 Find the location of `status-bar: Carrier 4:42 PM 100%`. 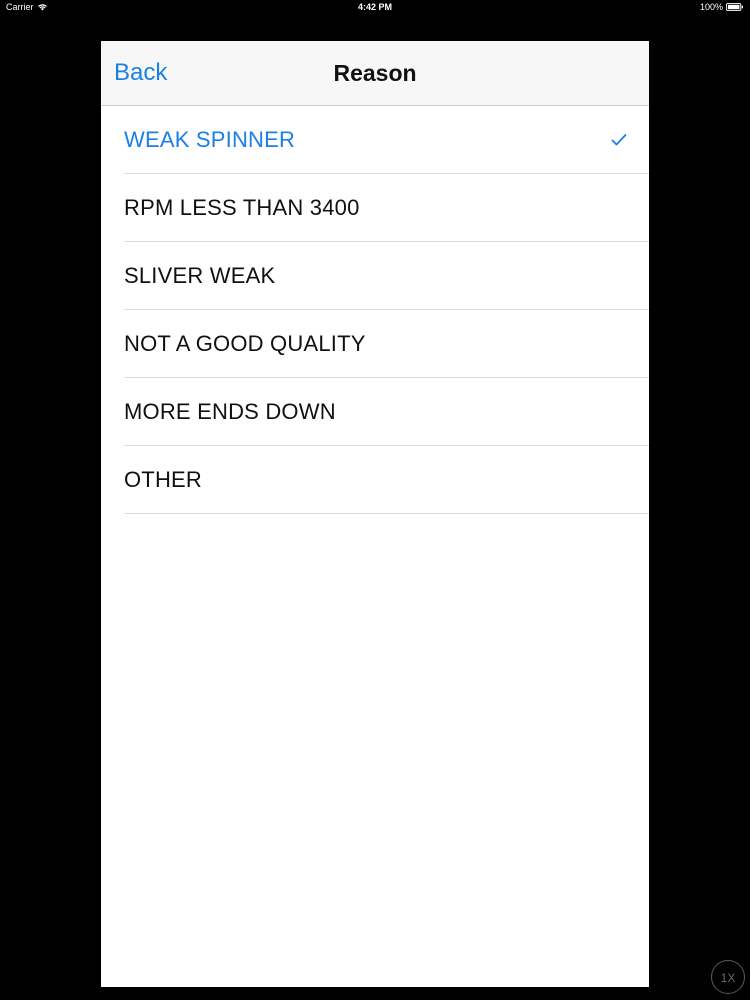

status-bar: Carrier 4:42 PM 100% is located at coordinates (375, 8).